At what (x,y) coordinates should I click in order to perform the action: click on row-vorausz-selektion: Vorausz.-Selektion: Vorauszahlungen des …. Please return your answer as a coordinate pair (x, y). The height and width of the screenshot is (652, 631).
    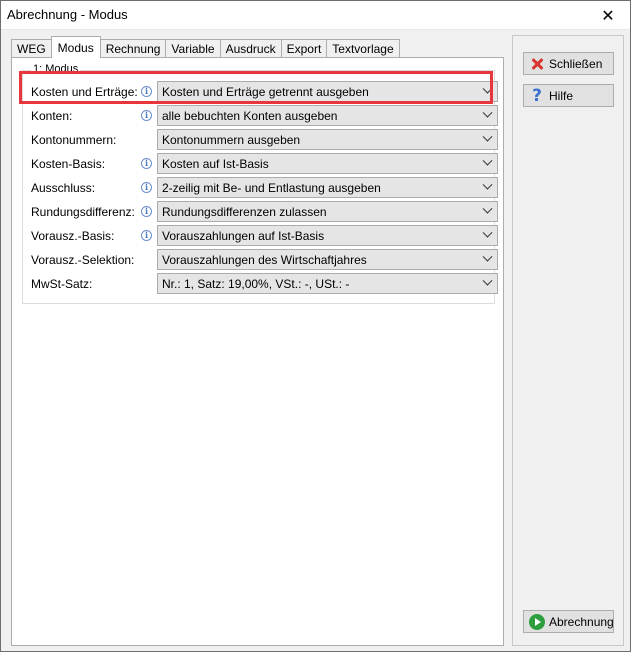
    Looking at the image, I should click on (260, 260).